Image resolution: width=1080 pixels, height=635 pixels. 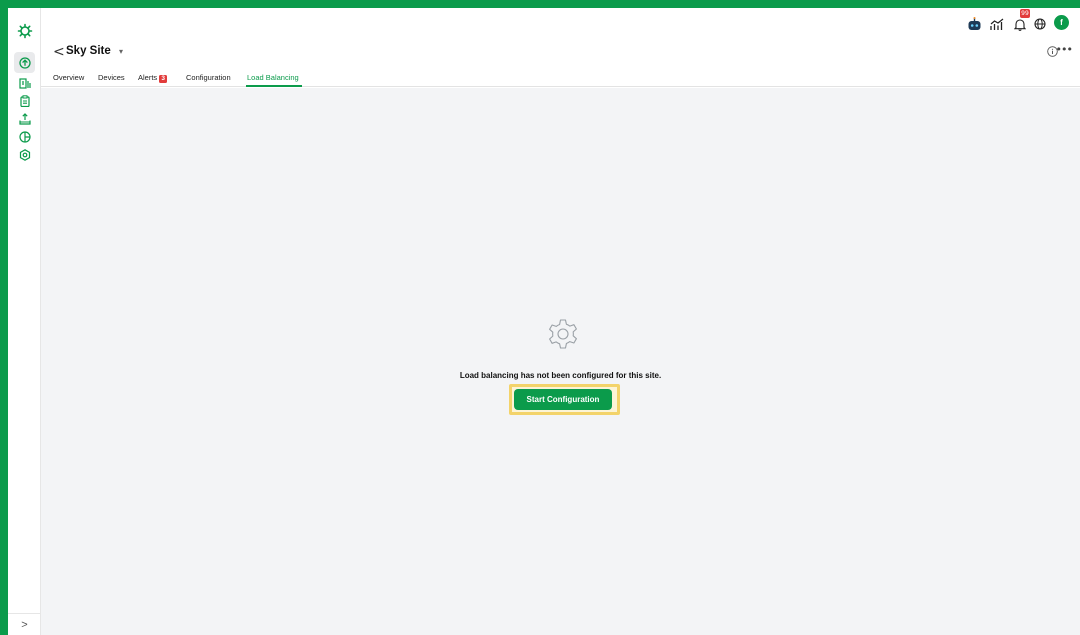 I want to click on tab-devices: Devices, so click(x=111, y=78).